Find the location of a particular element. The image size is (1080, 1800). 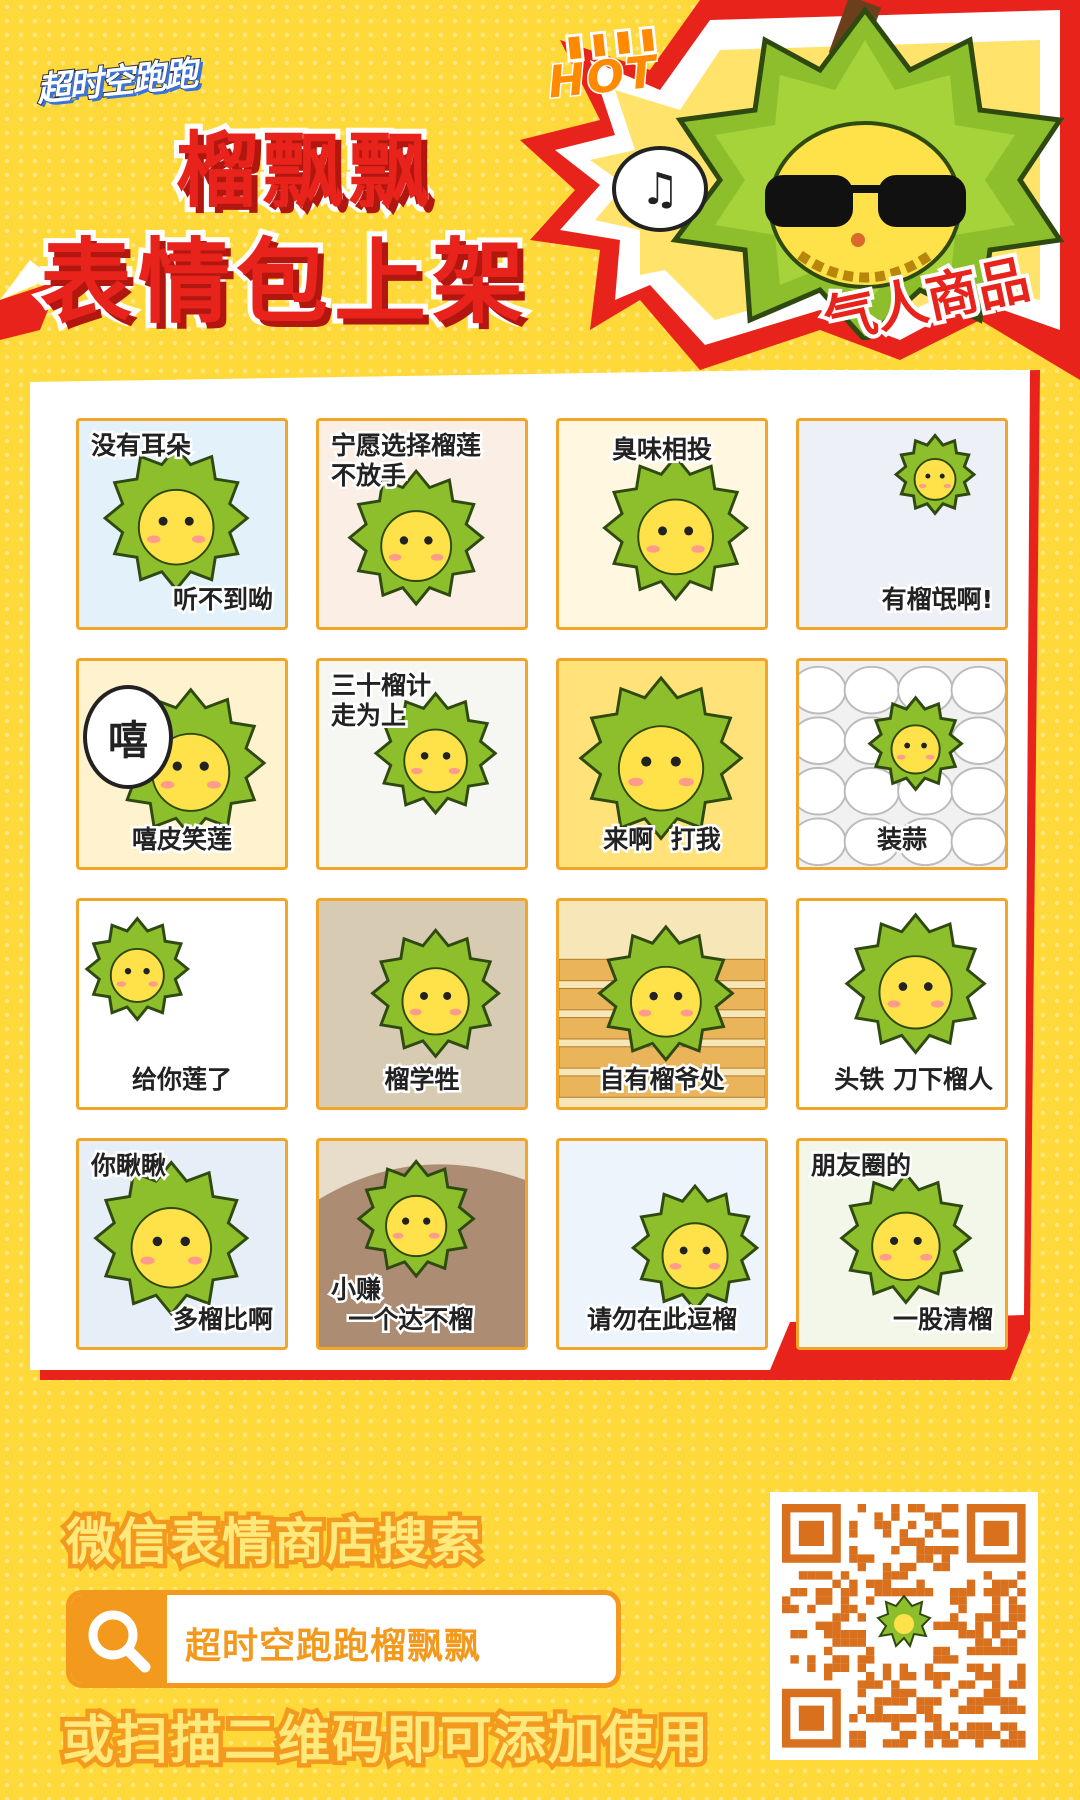

sticker-caption: 榴学牲 is located at coordinates (422, 1080).